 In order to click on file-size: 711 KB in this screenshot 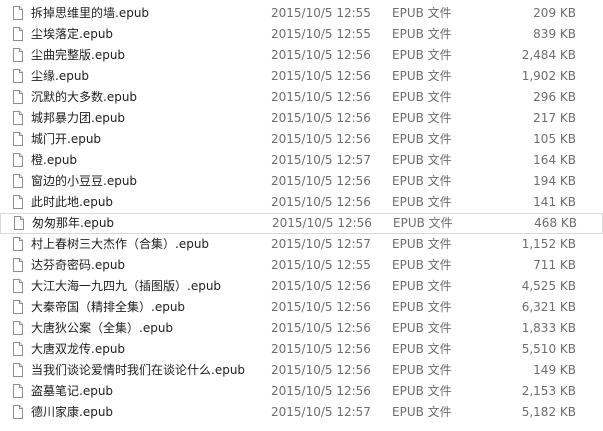, I will do `click(554, 265)`.